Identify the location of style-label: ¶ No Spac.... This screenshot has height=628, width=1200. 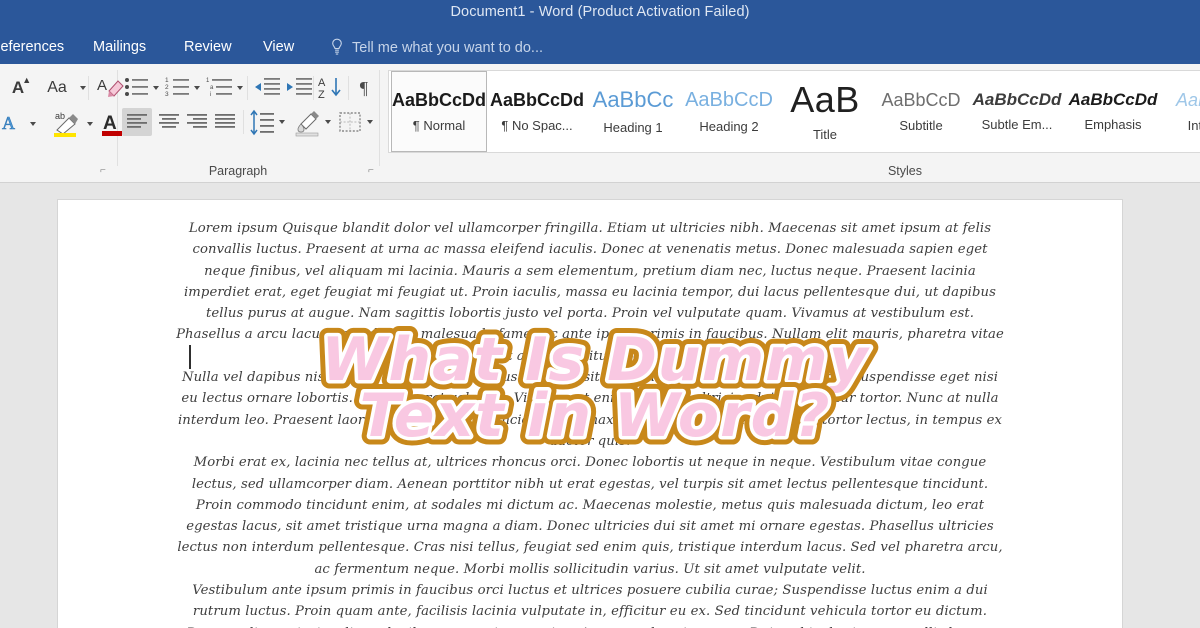
(537, 125).